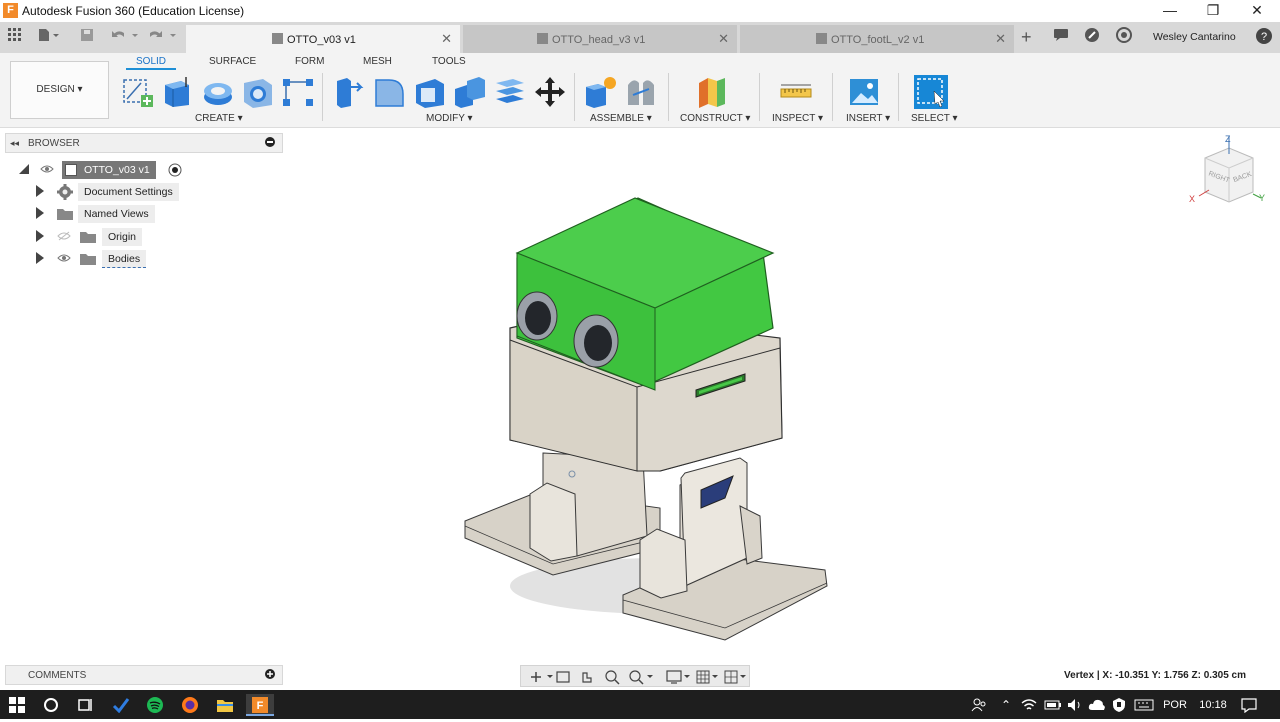 This screenshot has width=1280, height=722. Describe the element at coordinates (1061, 37) in the screenshot. I see `notifications-icon` at that location.